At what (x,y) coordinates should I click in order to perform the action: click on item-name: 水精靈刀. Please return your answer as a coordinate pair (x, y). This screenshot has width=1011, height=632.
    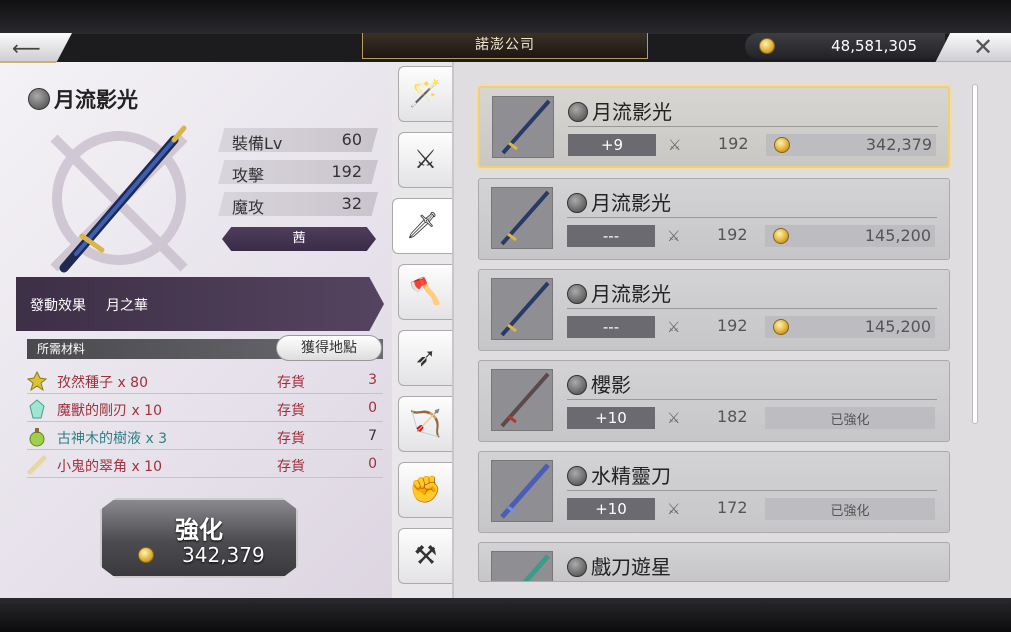
    Looking at the image, I should click on (631, 476).